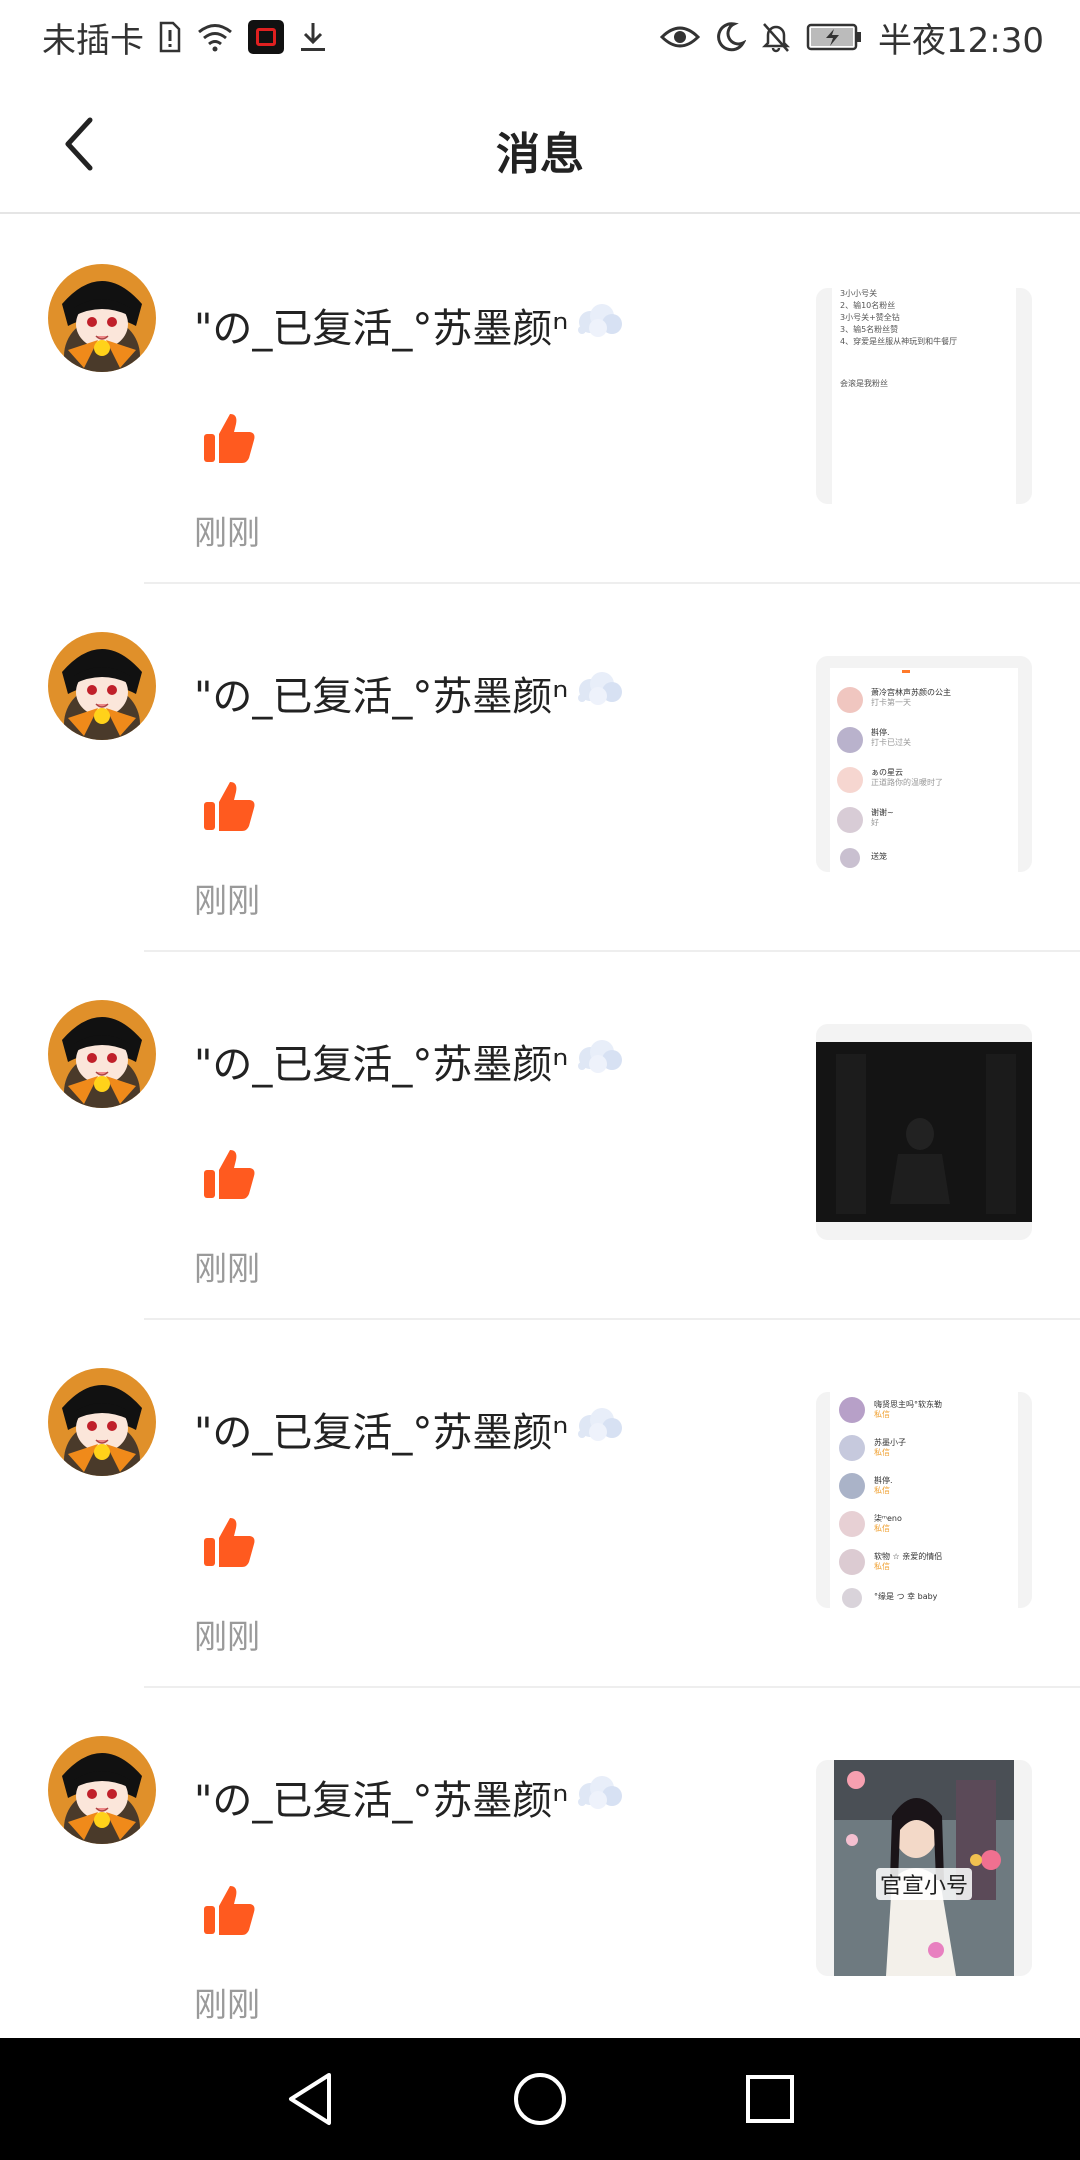 This screenshot has height=2160, width=1080. What do you see at coordinates (891, 702) in the screenshot?
I see `chat-row-sub: 打卡第一天` at bounding box center [891, 702].